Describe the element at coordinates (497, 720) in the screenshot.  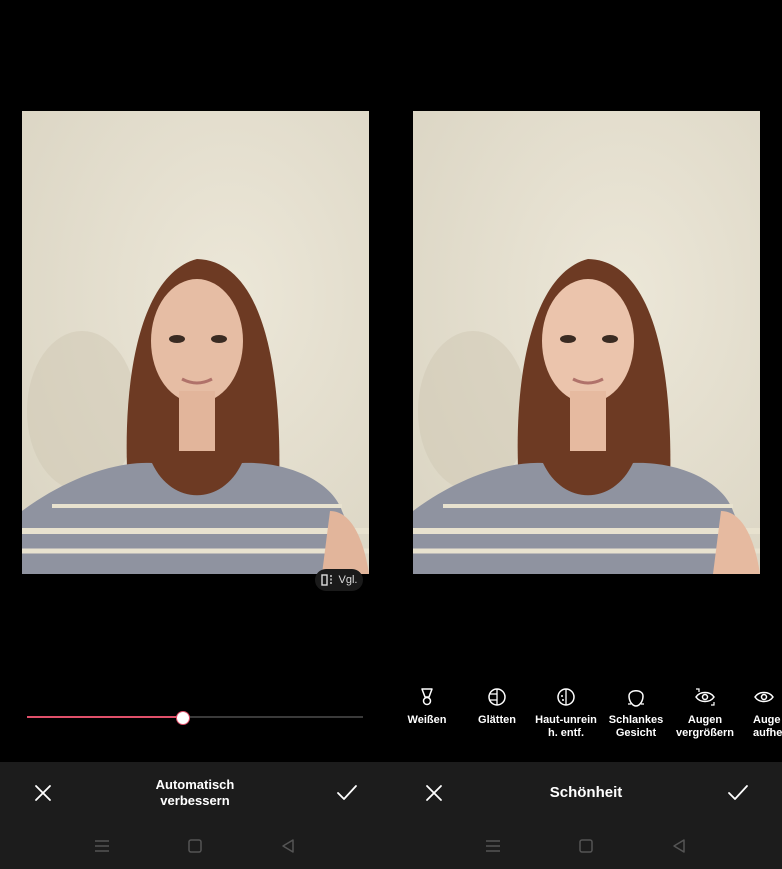
I see `tool-label: Glätten` at that location.